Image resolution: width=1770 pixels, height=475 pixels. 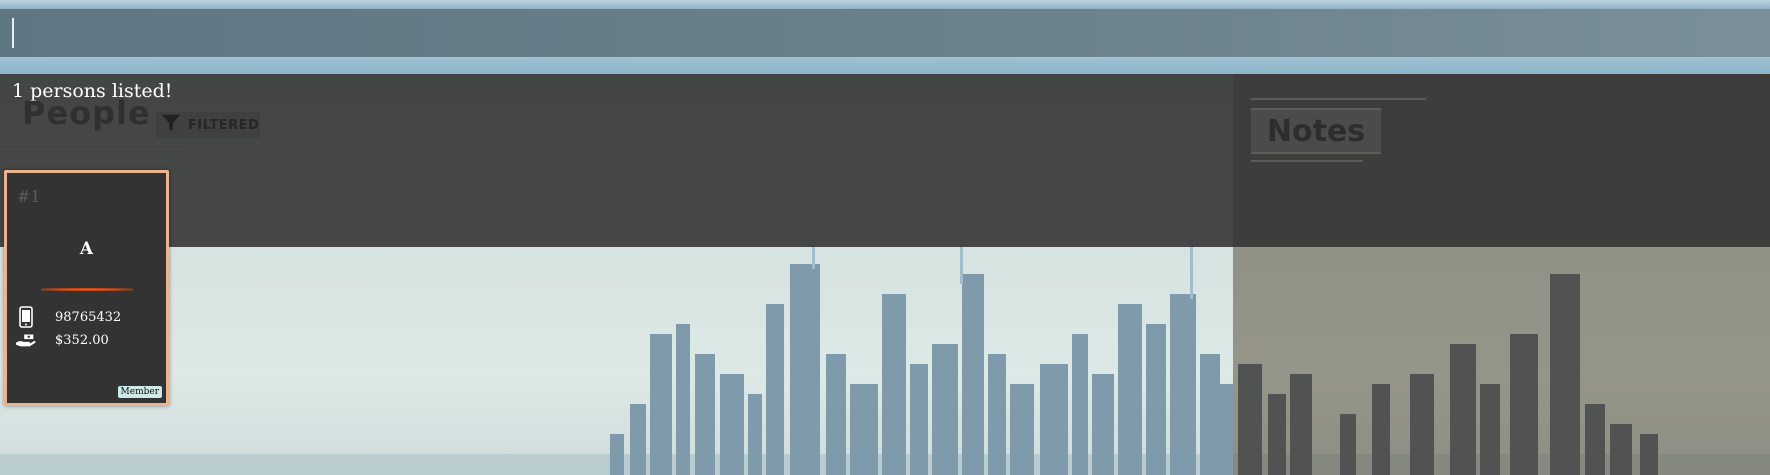 What do you see at coordinates (885, 66) in the screenshot?
I see `command-bar-divider` at bounding box center [885, 66].